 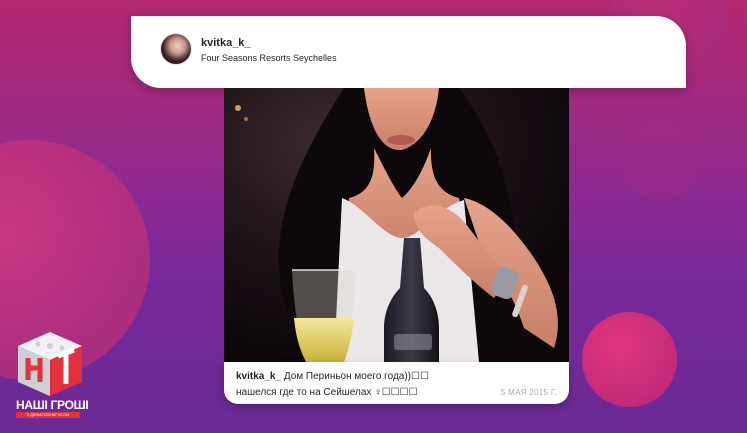 I want to click on channel-logo-name: НАШІ ГРОШІ, so click(x=52, y=405).